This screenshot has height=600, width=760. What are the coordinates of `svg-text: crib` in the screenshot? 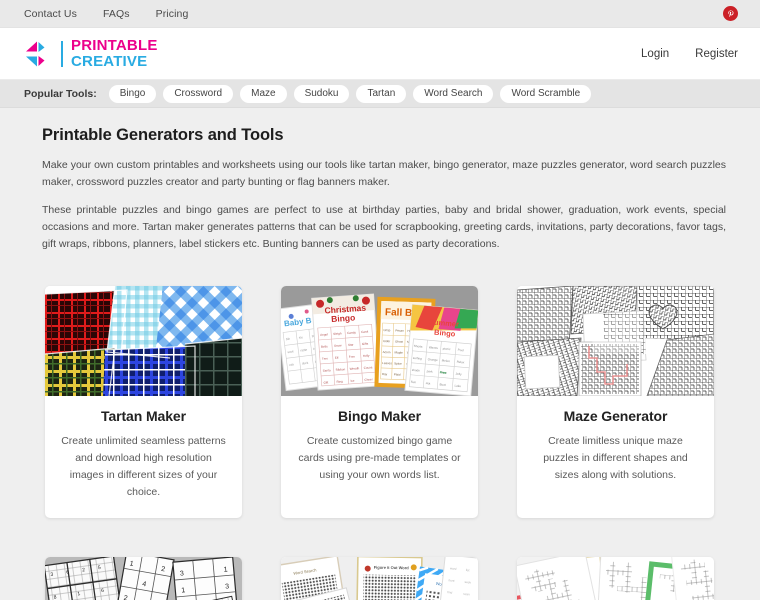 It's located at (292, 364).